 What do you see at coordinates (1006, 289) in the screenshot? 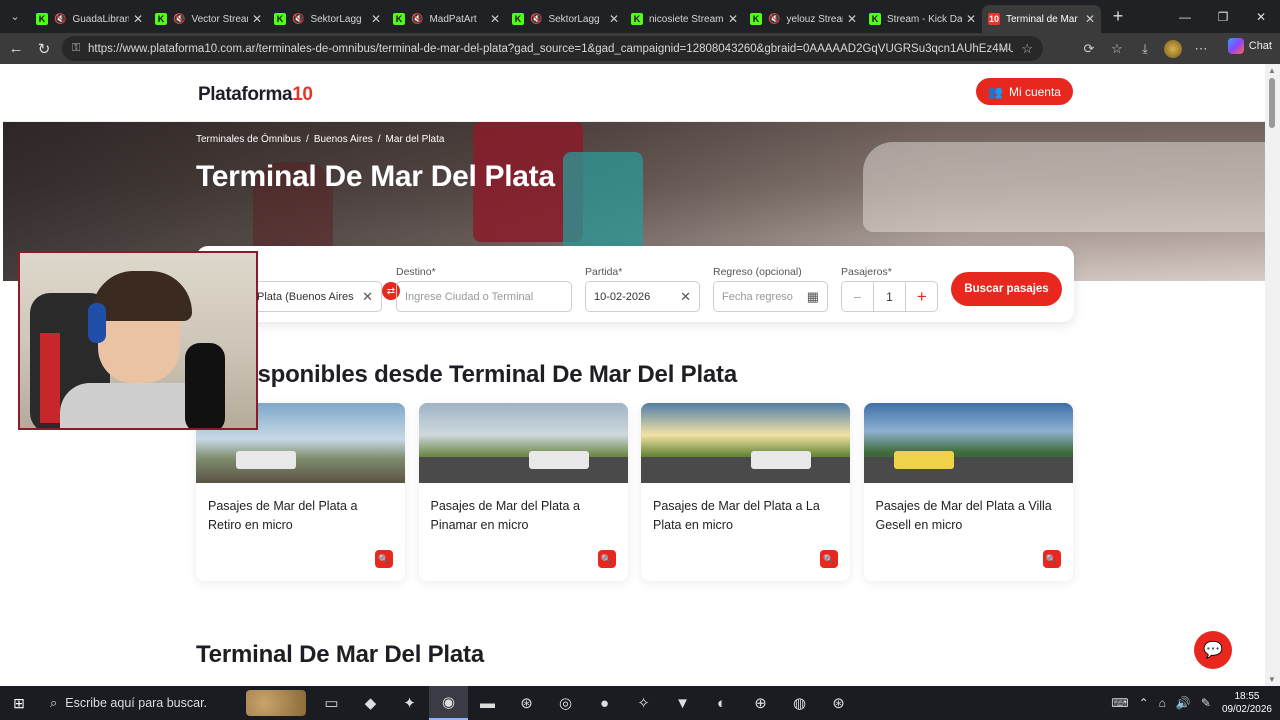
I see `buscar-pasajes-button: Buscar pasajes` at bounding box center [1006, 289].